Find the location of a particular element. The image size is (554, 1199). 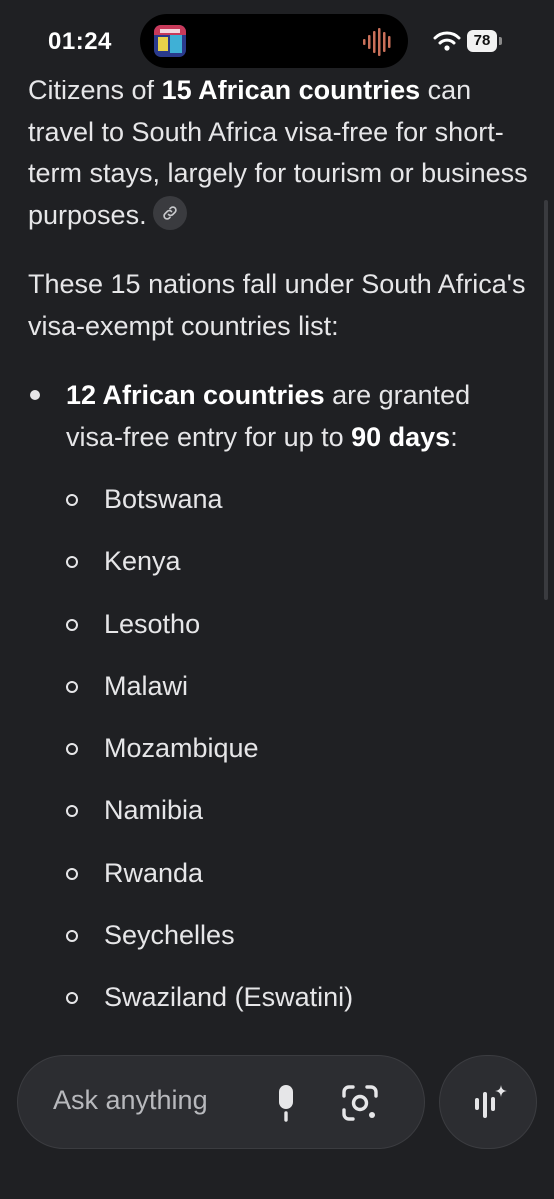

list-item: Kenya is located at coordinates (296, 571).